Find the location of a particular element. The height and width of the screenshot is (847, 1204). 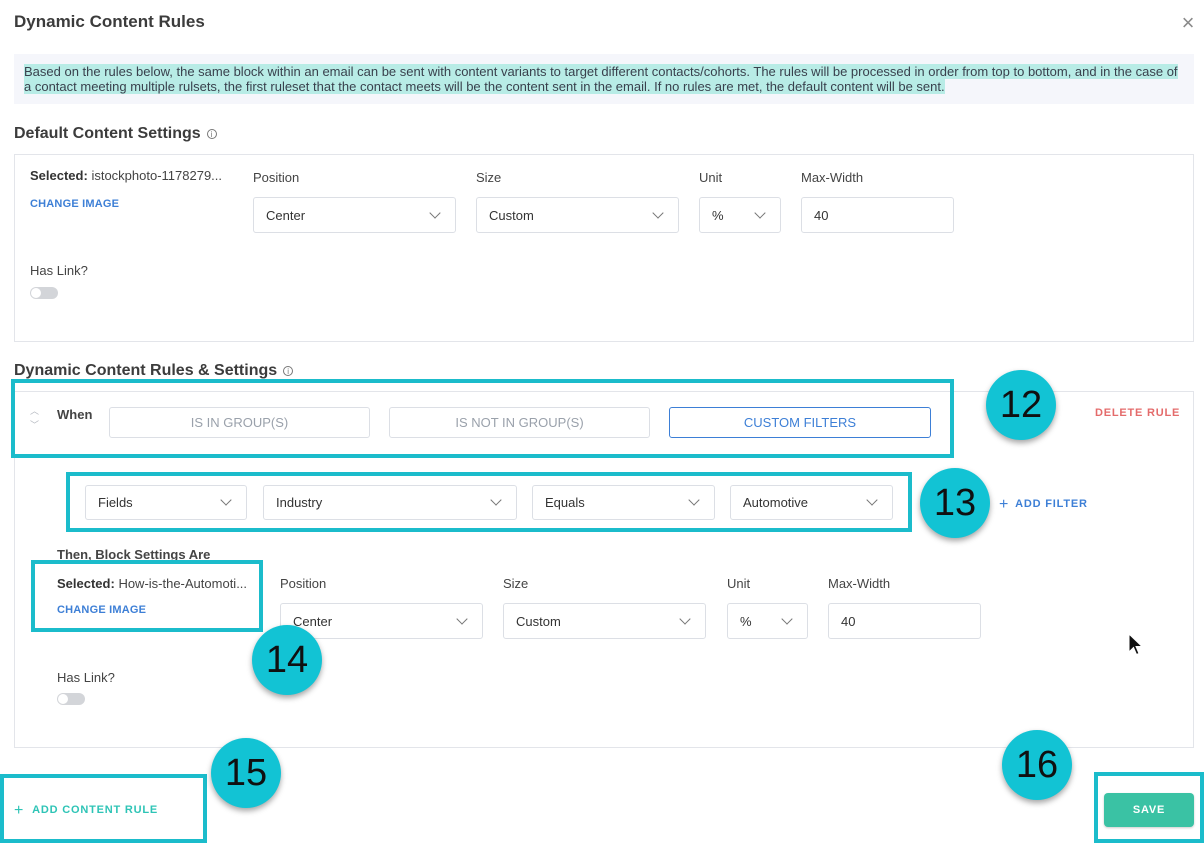

annotation-badge-16: 16 is located at coordinates (1037, 765).